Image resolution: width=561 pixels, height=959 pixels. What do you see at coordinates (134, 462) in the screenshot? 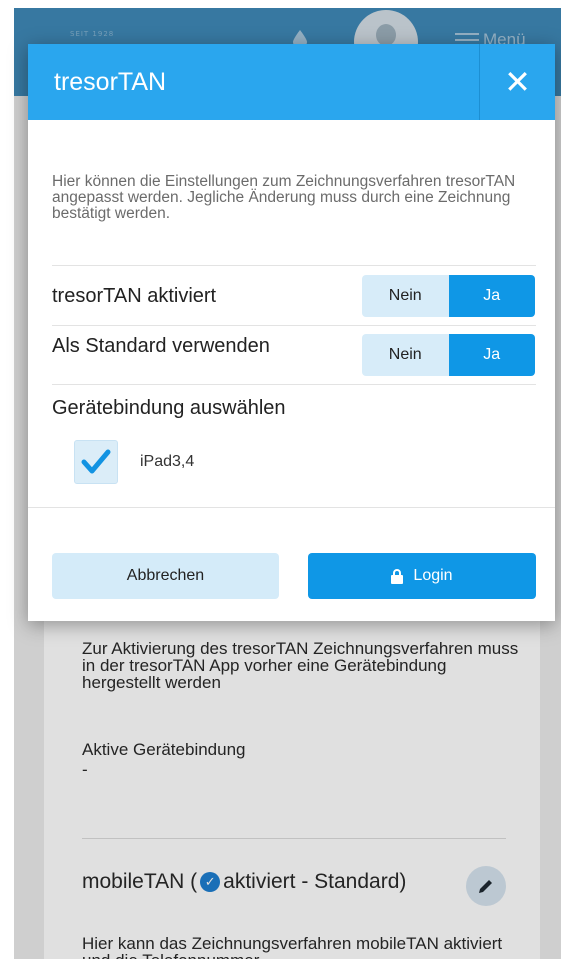
I see `device-item: iPad3,4` at bounding box center [134, 462].